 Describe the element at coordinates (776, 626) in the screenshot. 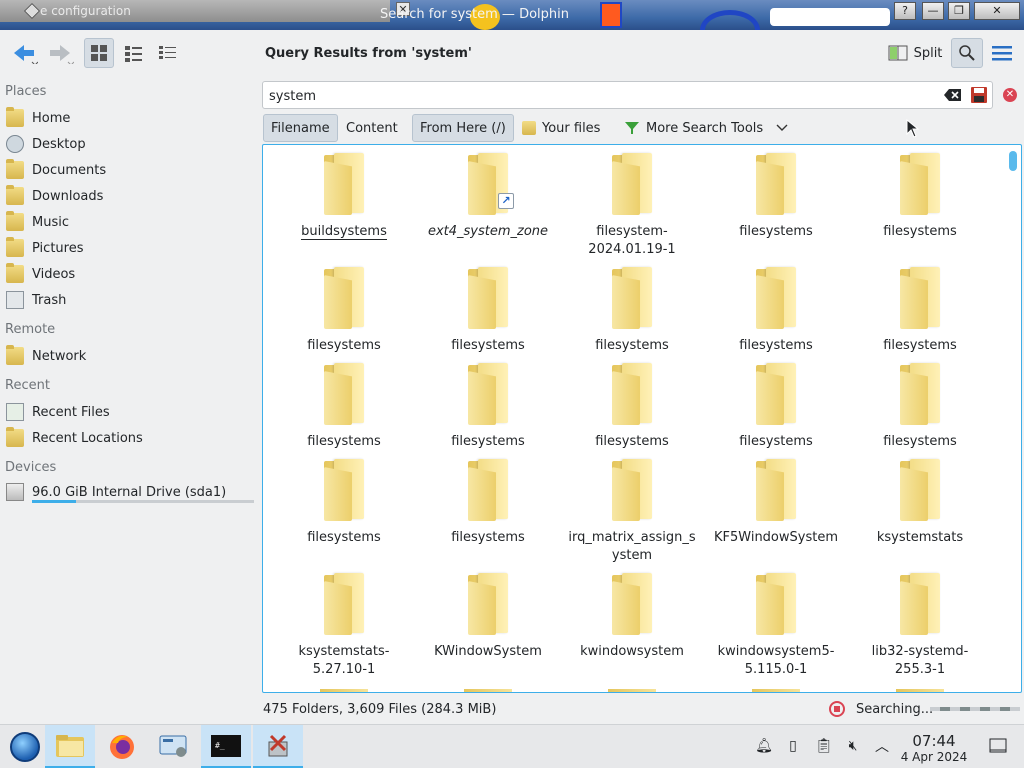

I see `folder-item: kwindowsystem5-5.115.0-1` at that location.